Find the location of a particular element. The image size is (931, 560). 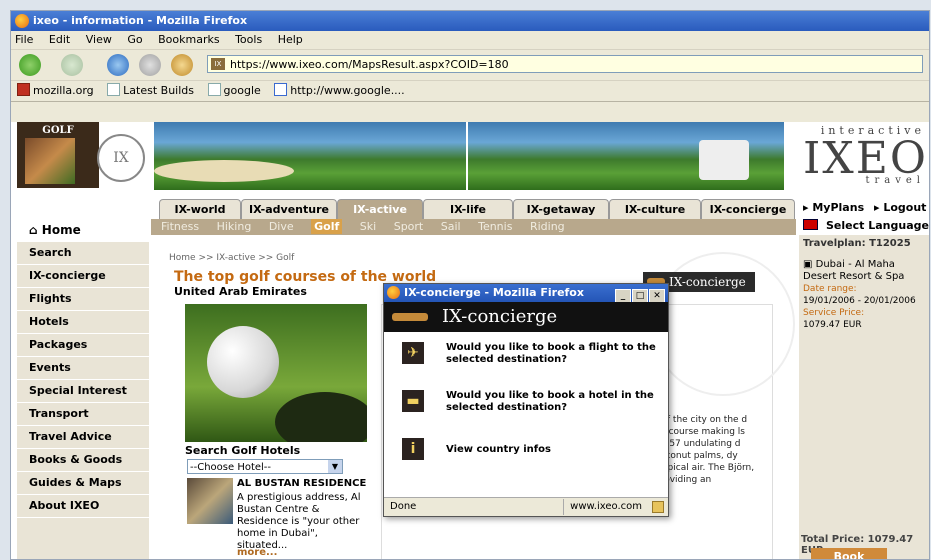

stop-icon is located at coordinates (150, 65).